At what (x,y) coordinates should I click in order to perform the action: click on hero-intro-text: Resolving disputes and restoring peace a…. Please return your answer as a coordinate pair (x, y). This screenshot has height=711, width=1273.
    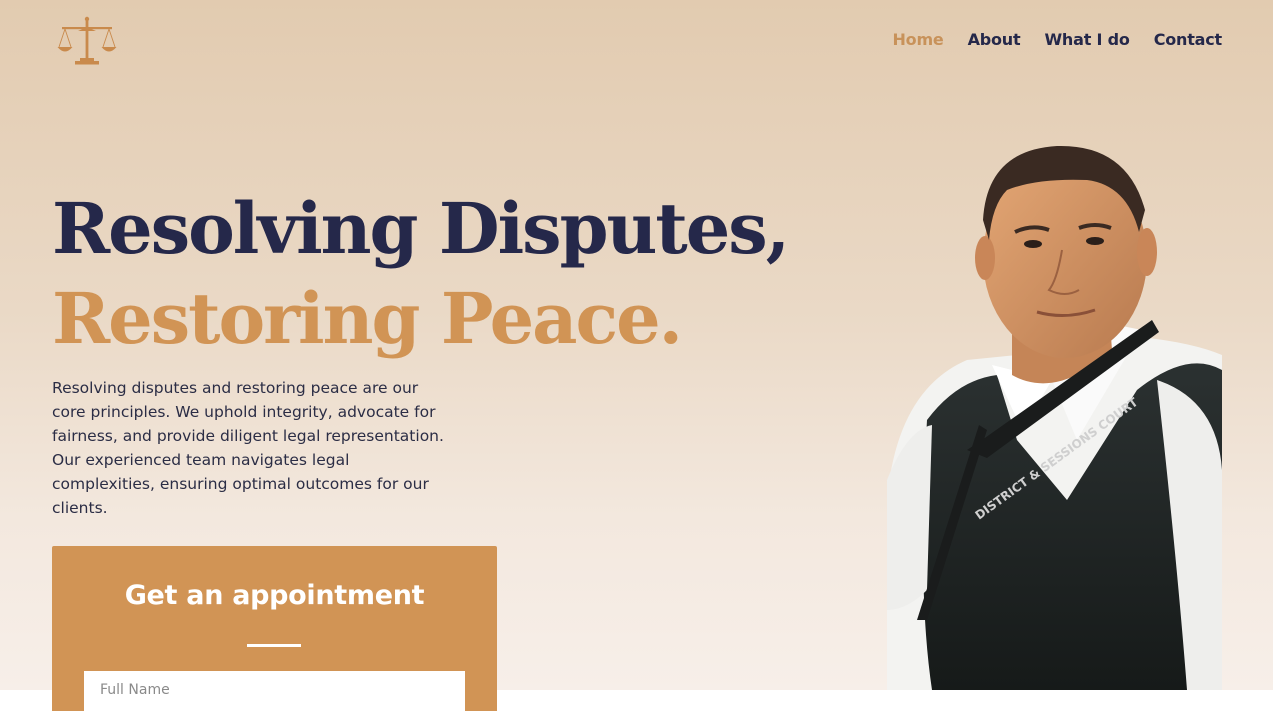
    Looking at the image, I should click on (248, 448).